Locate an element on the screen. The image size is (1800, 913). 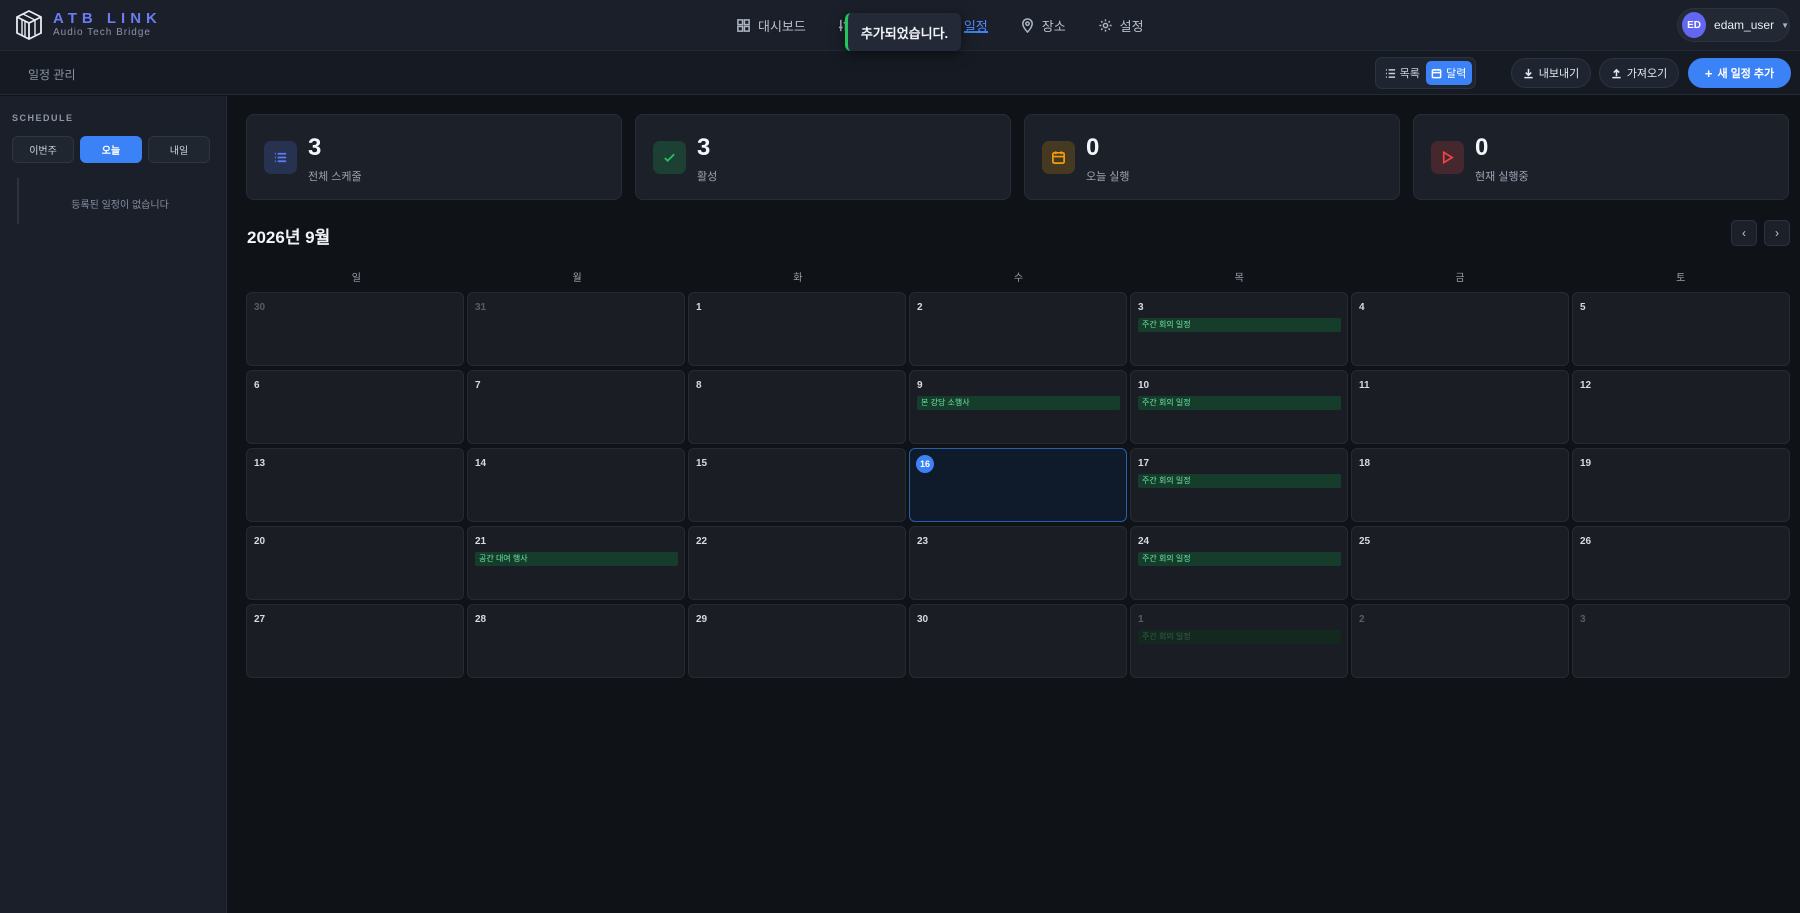
view-toggle: 목록 달력 is located at coordinates (1425, 73).